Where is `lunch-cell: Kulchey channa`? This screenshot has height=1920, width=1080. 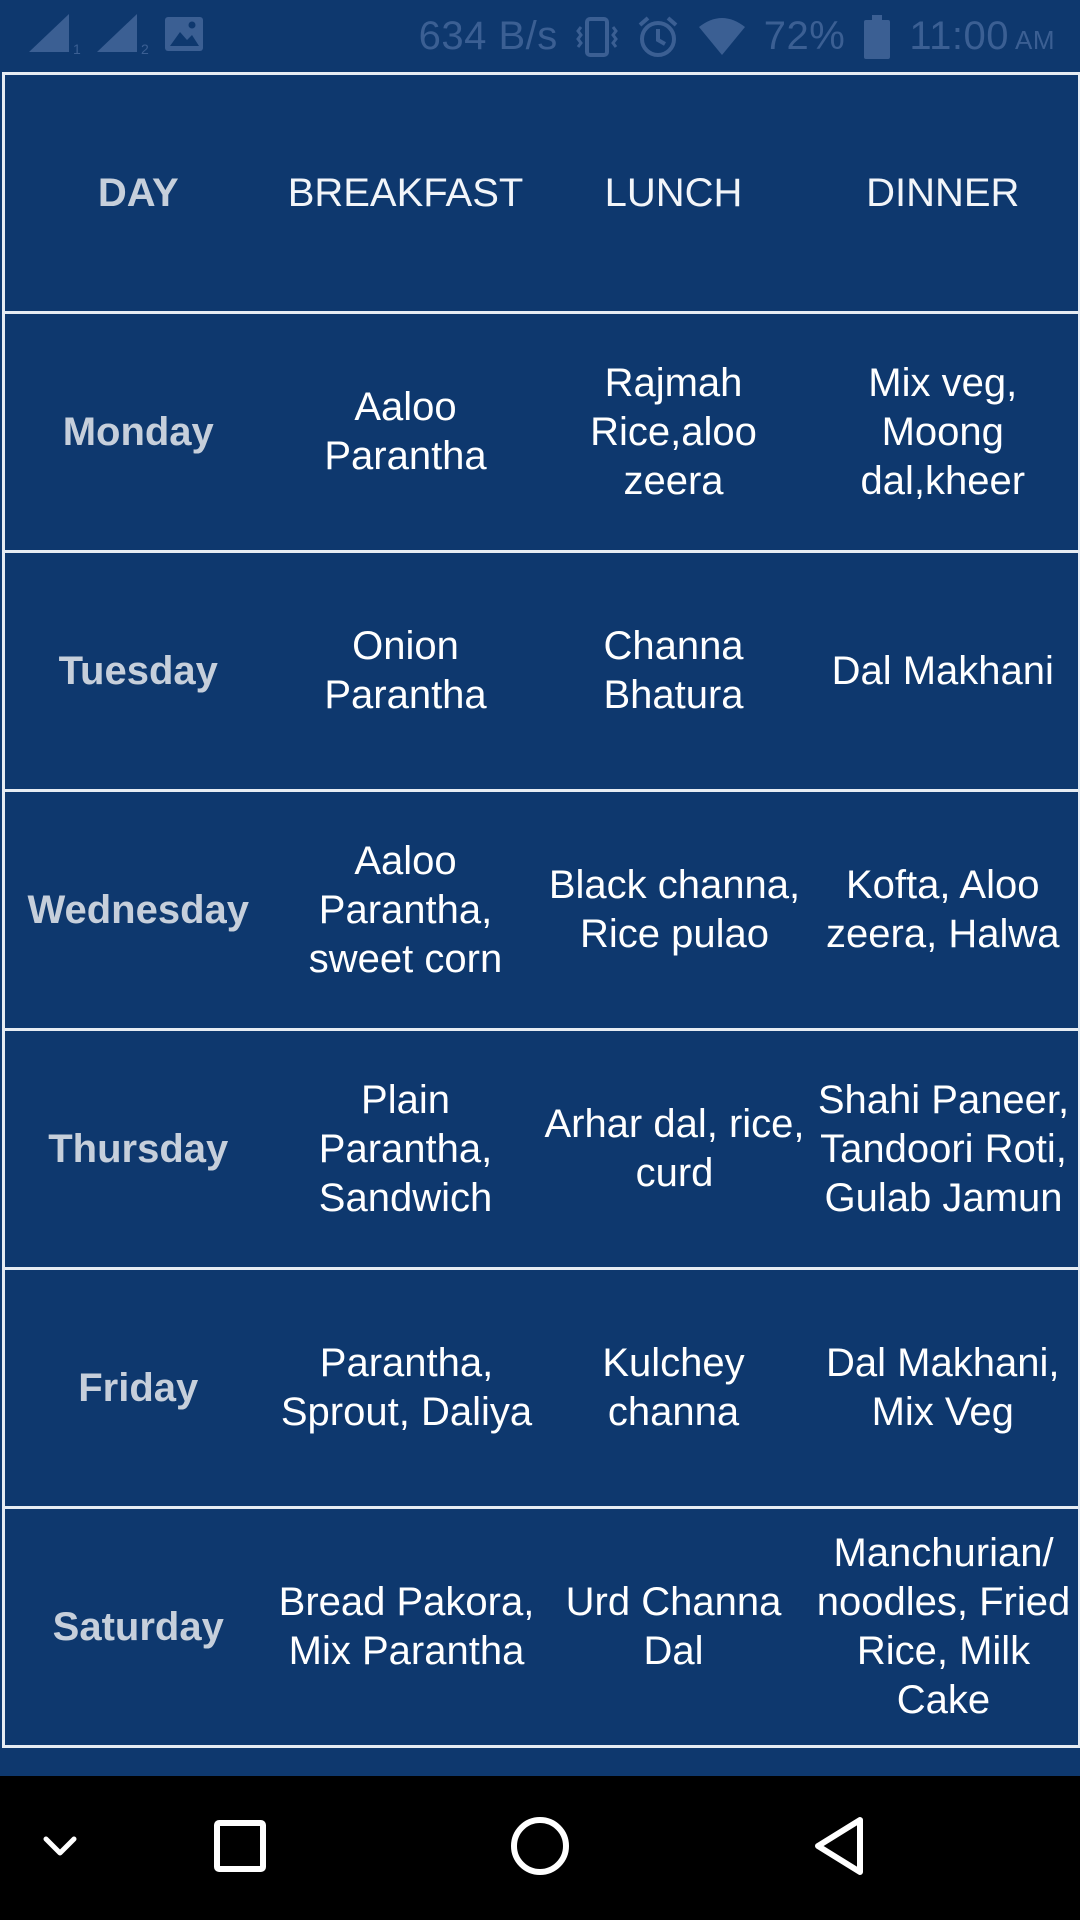
lunch-cell: Kulchey channa is located at coordinates (673, 1388).